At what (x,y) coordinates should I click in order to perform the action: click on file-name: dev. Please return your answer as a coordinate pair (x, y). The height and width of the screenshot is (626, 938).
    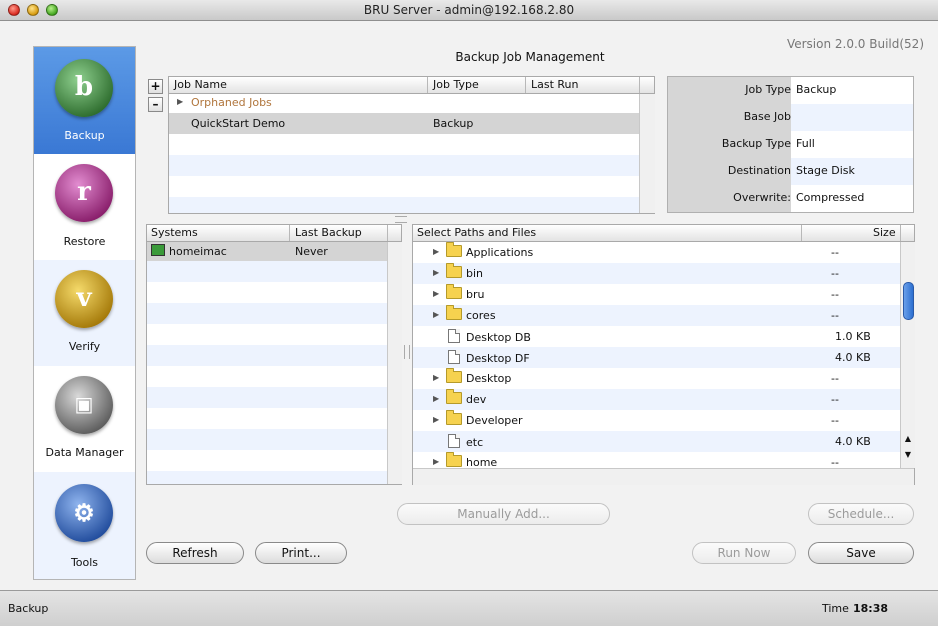
    Looking at the image, I should click on (476, 399).